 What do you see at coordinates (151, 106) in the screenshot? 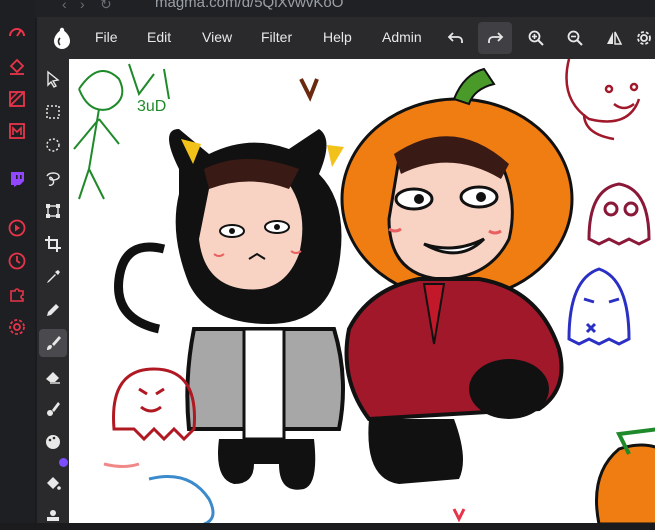
I see `doodle-text: 3uD` at bounding box center [151, 106].